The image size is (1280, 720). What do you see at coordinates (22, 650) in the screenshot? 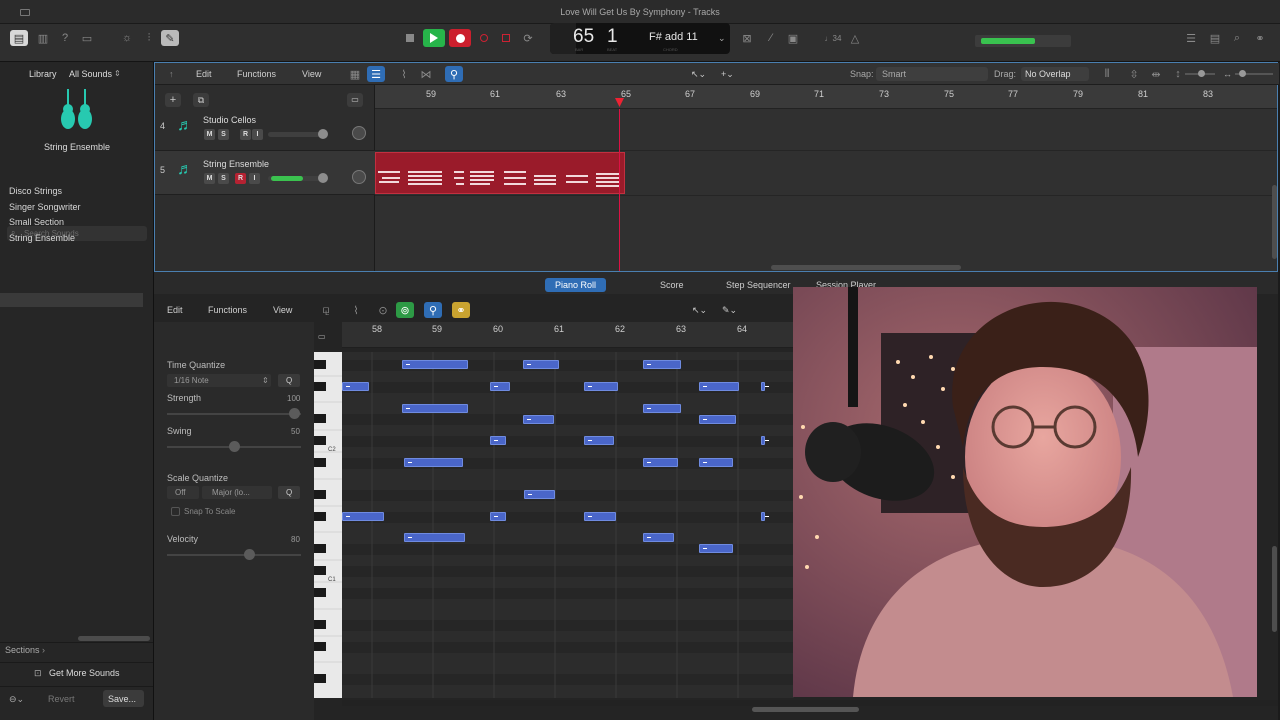
I see `sections-label: Sections` at bounding box center [22, 650].